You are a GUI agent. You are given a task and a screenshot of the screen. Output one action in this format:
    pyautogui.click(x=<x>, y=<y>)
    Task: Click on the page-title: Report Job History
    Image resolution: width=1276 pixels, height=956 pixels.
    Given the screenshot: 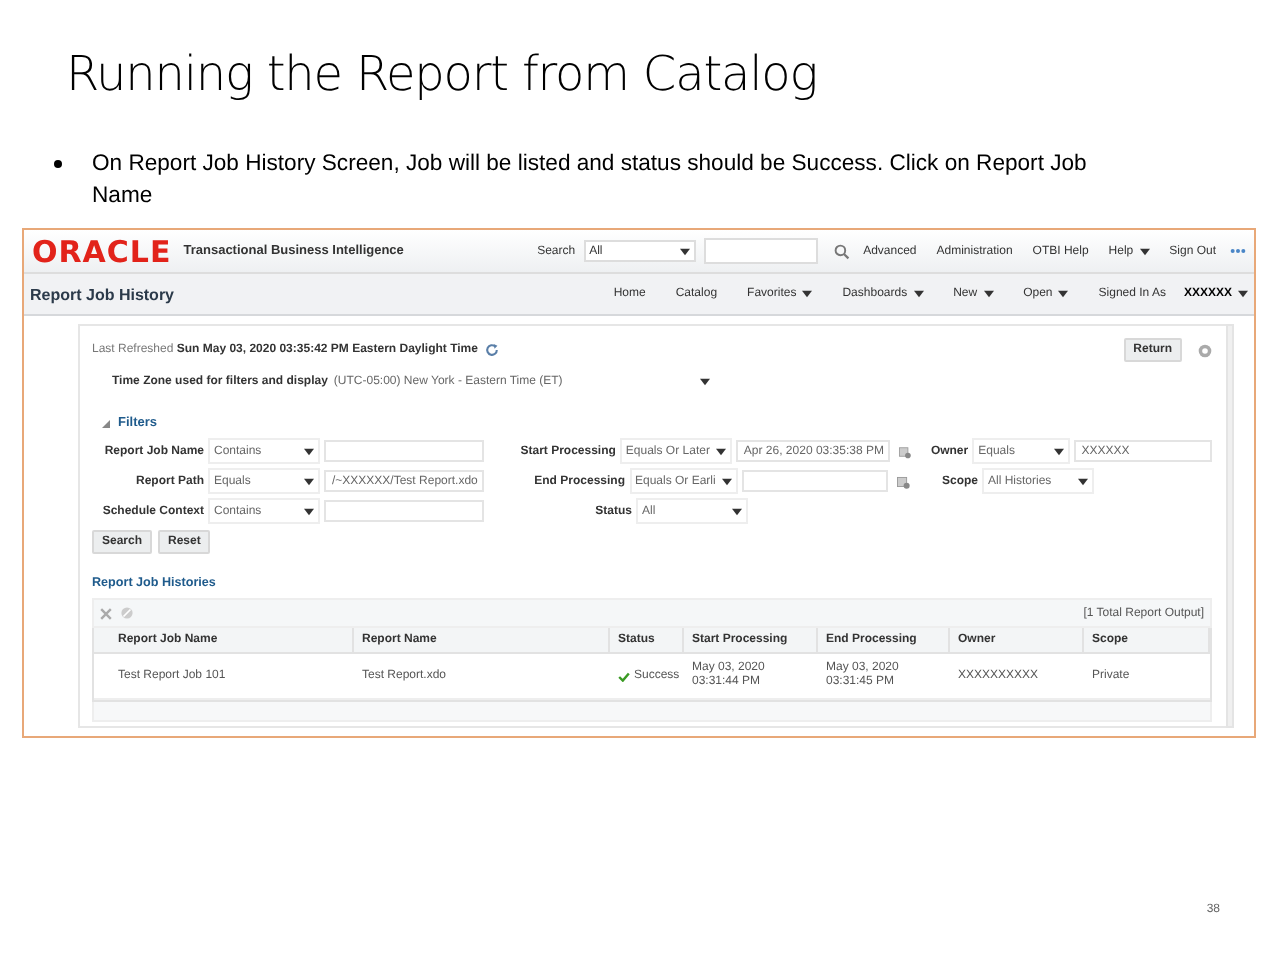 What is the action you would take?
    pyautogui.click(x=102, y=294)
    